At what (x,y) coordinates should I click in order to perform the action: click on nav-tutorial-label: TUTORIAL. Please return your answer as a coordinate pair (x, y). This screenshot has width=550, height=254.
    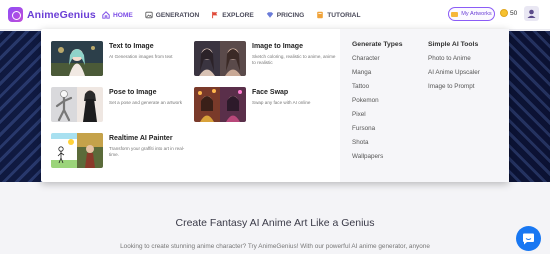
    Looking at the image, I should click on (344, 15).